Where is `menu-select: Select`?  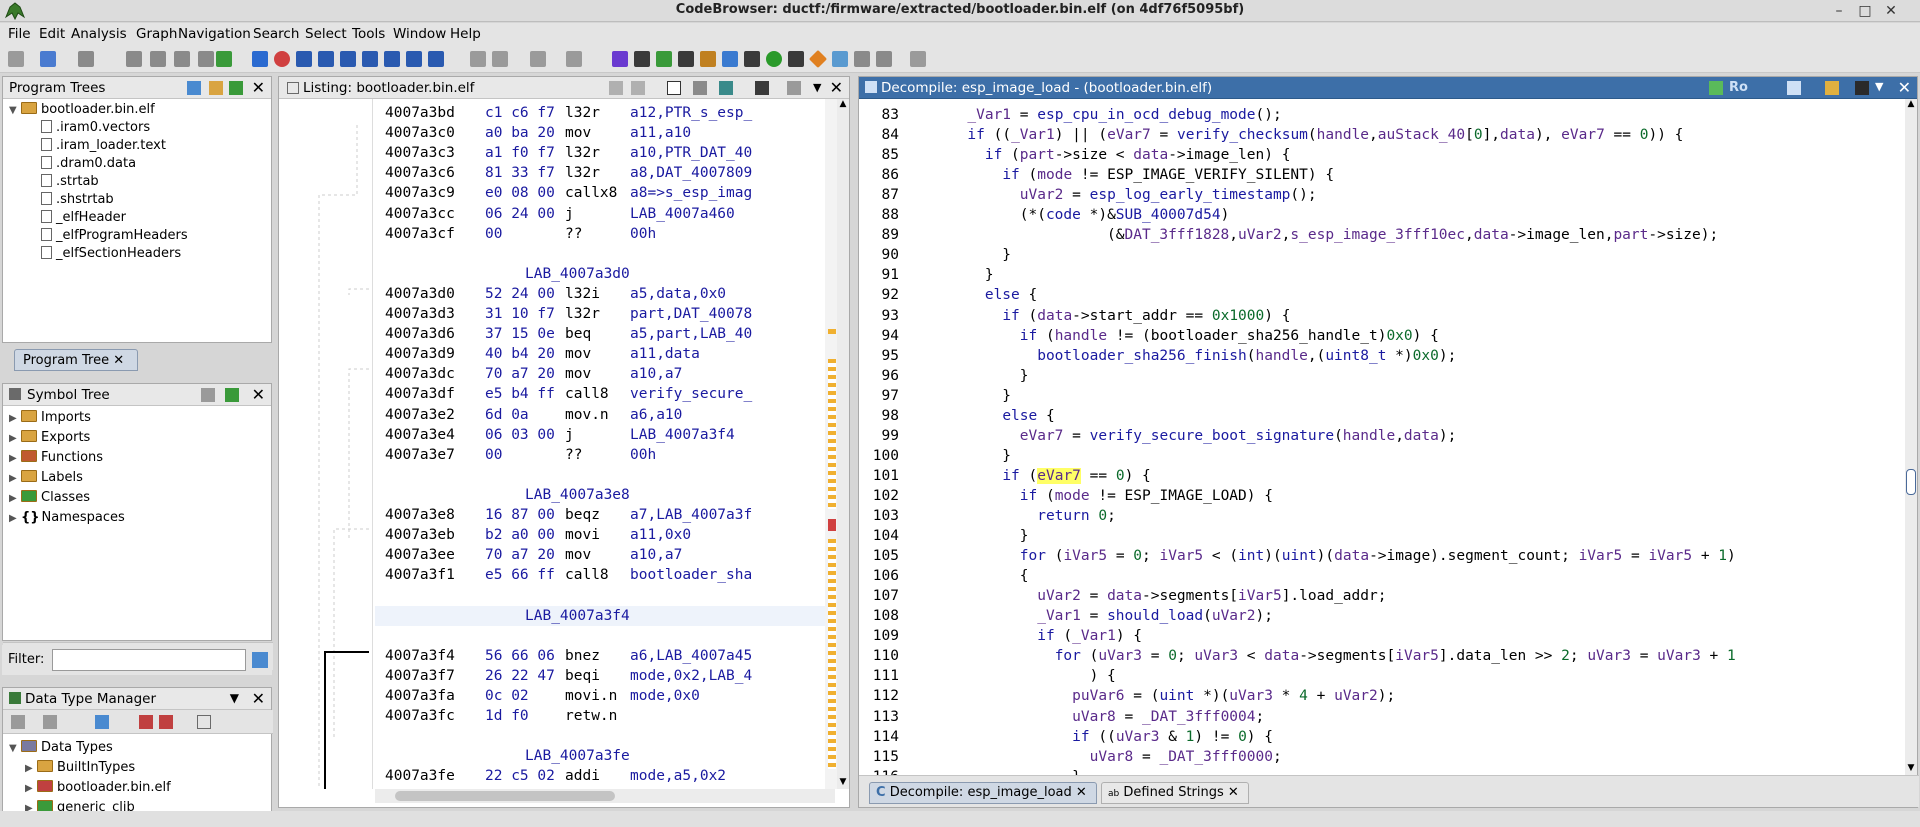
menu-select: Select is located at coordinates (326, 34).